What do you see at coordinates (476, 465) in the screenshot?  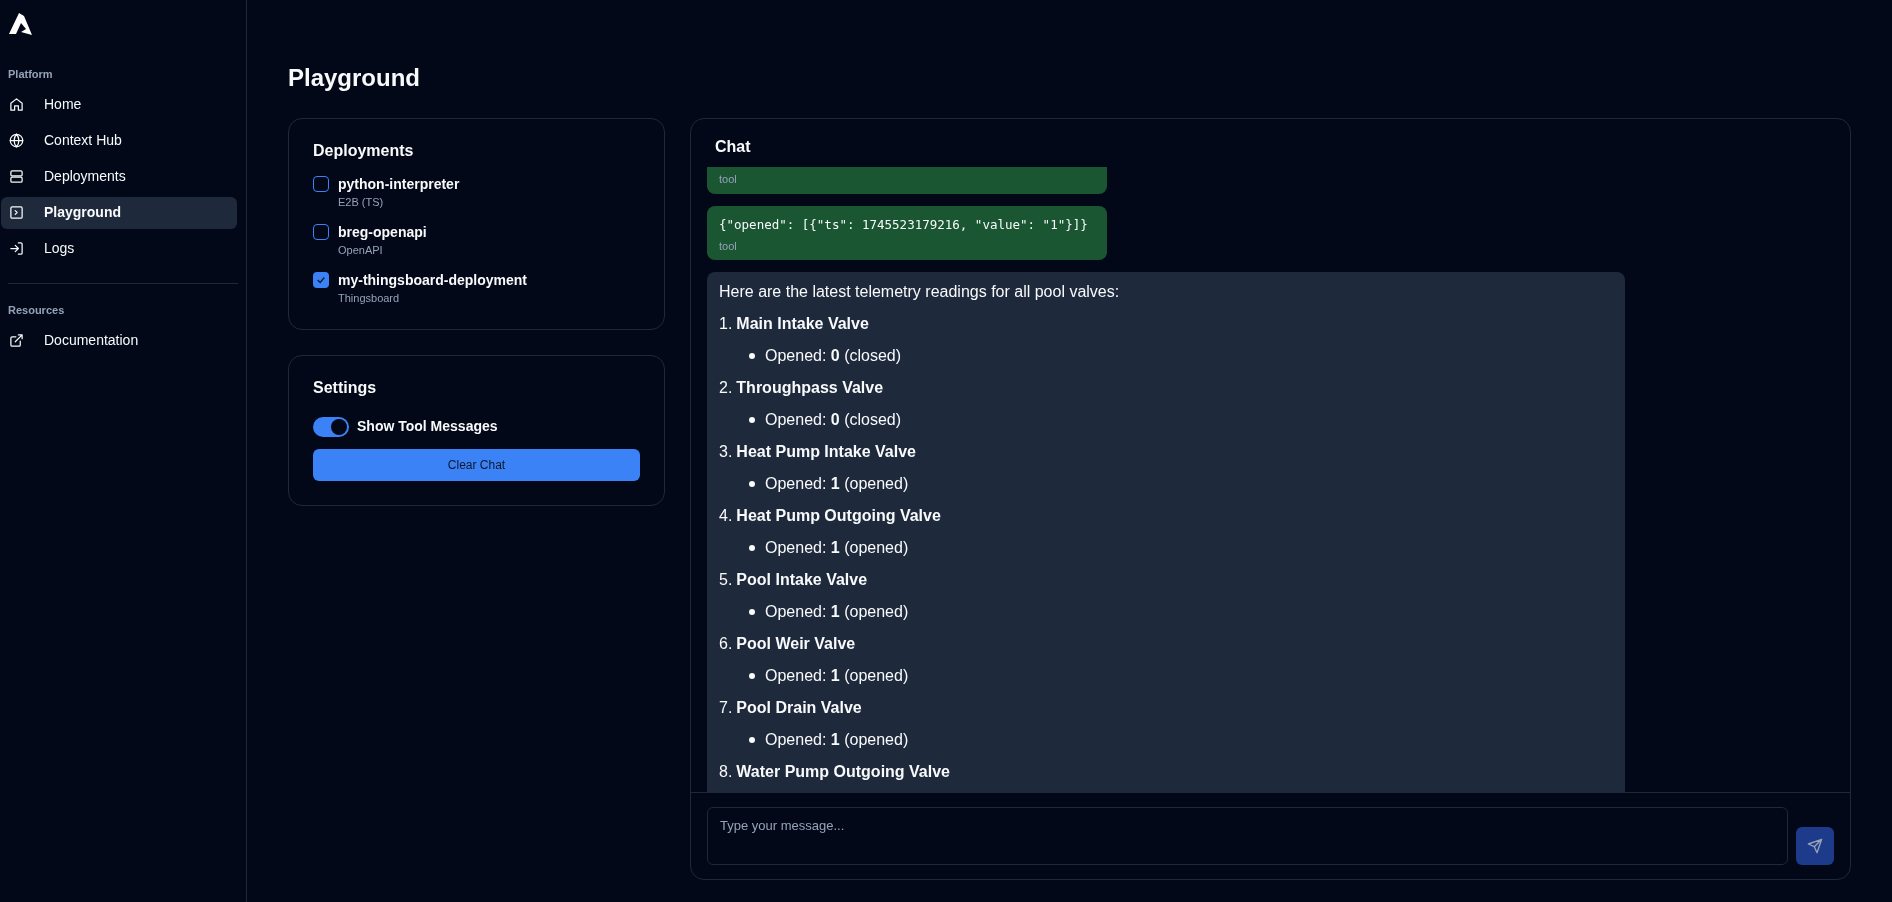 I see `clear-chat-button: Clear Chat` at bounding box center [476, 465].